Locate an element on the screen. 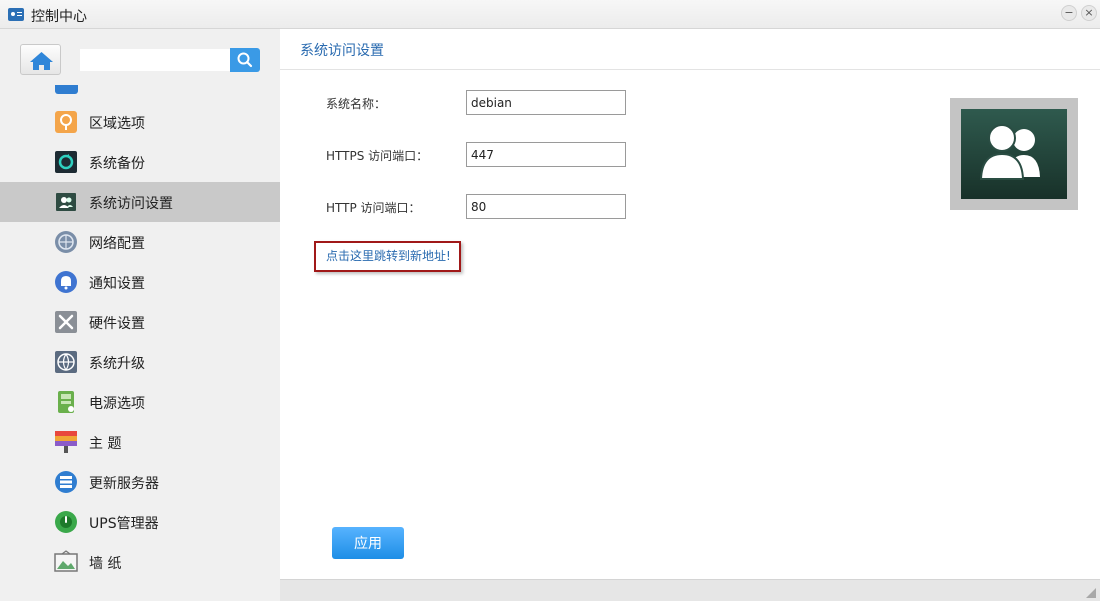 The image size is (1100, 601). upgrade-icon is located at coordinates (66, 362).